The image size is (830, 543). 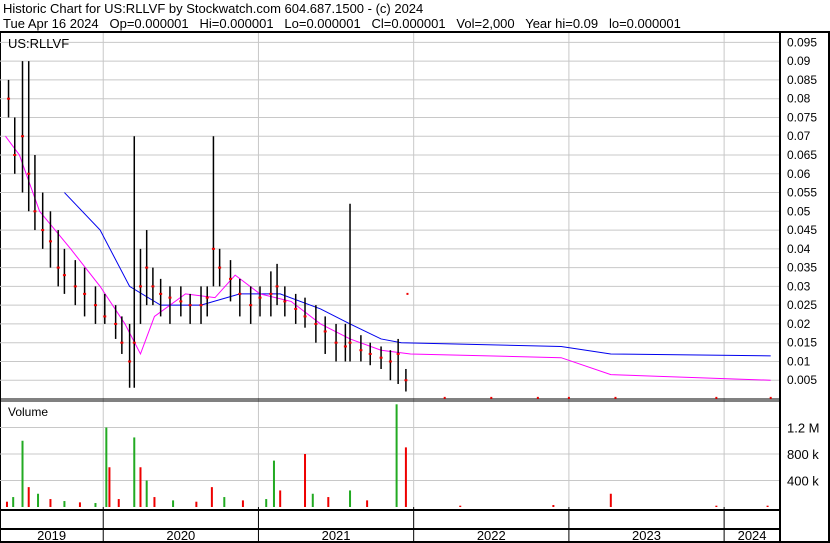 I want to click on year-label: 2024, so click(x=752, y=535).